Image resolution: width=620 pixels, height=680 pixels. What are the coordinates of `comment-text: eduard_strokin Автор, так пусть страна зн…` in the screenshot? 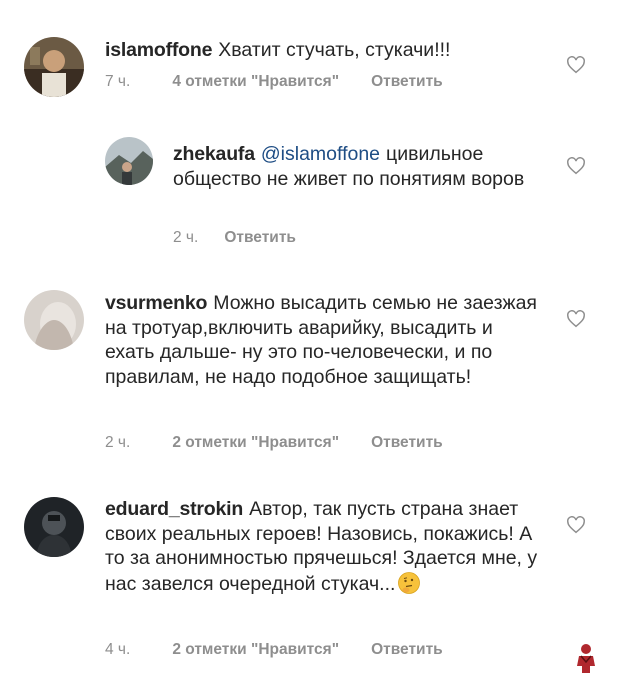 It's located at (325, 546).